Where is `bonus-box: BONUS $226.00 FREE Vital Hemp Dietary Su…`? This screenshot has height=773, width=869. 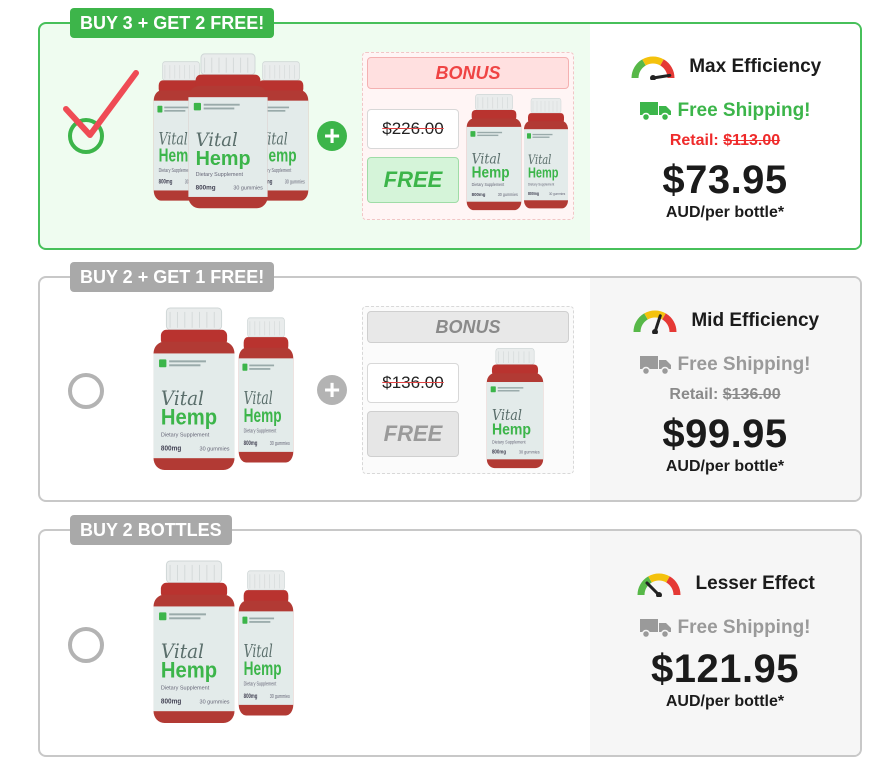 bonus-box: BONUS $226.00 FREE Vital Hemp Dietary Su… is located at coordinates (468, 136).